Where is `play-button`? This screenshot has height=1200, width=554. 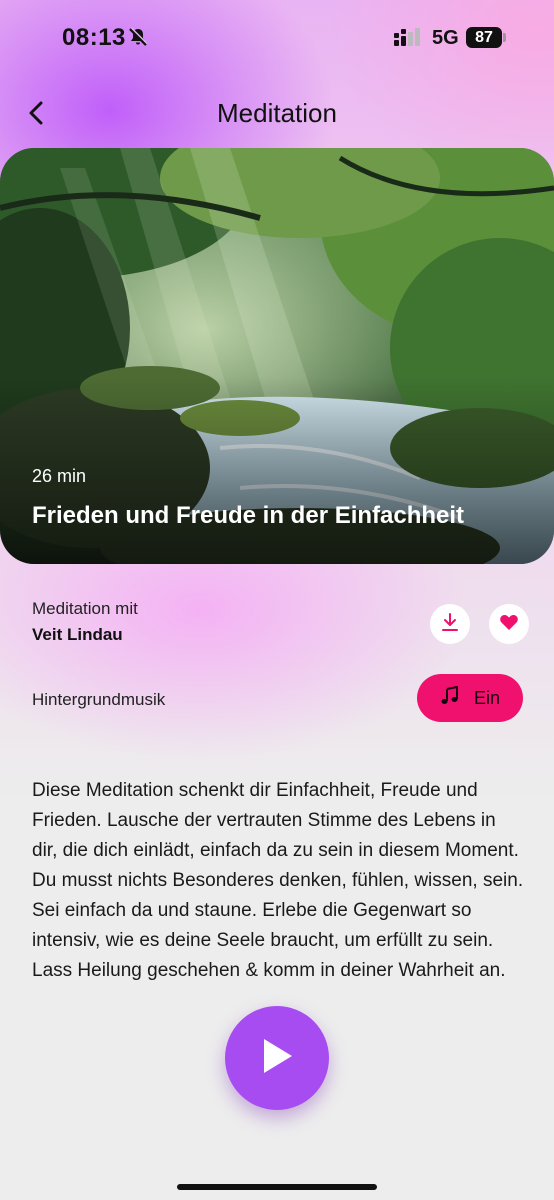 play-button is located at coordinates (277, 1058).